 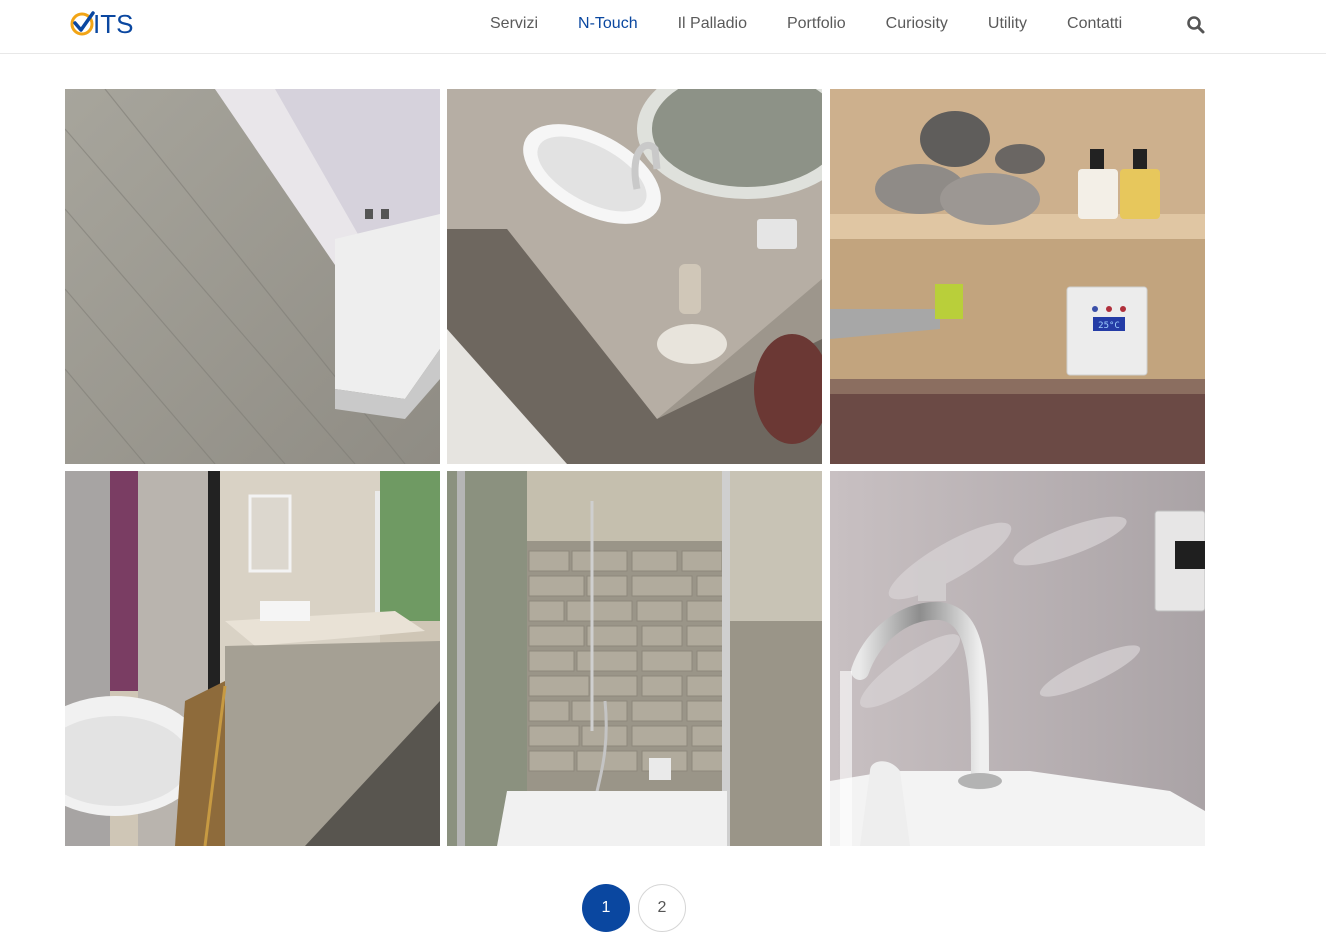 I want to click on page-2-button: 2, so click(x=662, y=908).